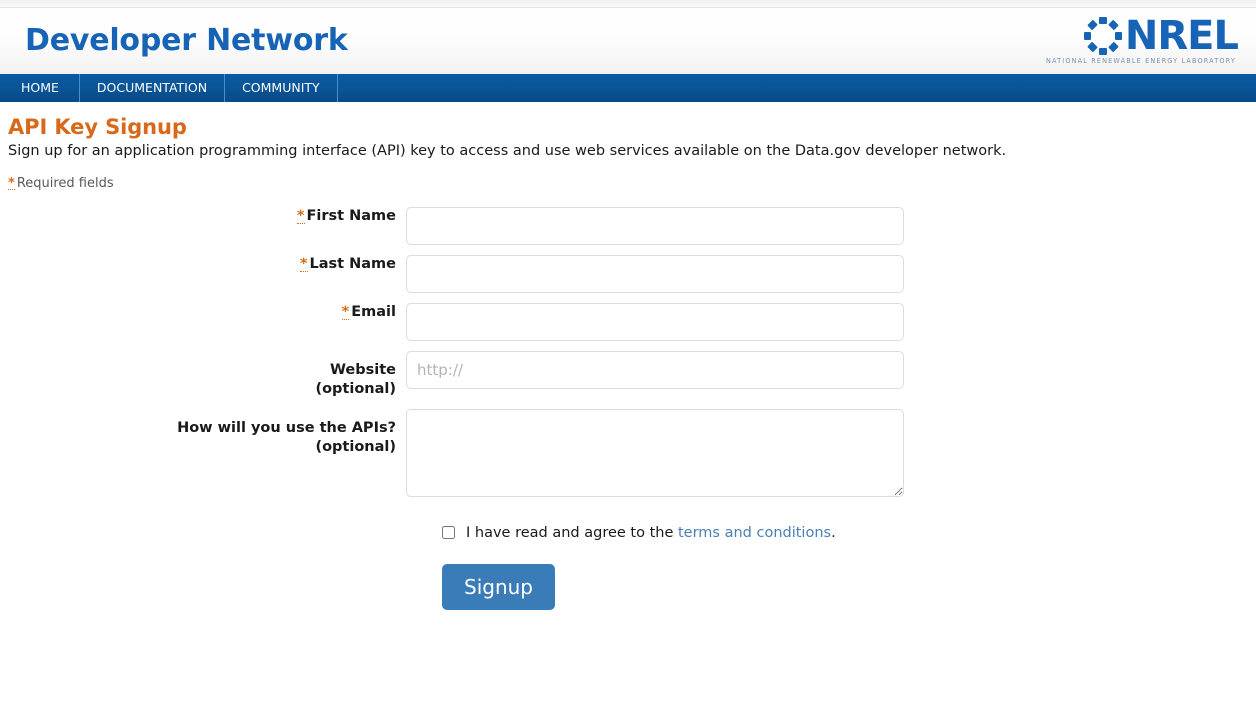 Image resolution: width=1256 pixels, height=720 pixels. Describe the element at coordinates (448, 533) in the screenshot. I see `terms-checkbox` at that location.